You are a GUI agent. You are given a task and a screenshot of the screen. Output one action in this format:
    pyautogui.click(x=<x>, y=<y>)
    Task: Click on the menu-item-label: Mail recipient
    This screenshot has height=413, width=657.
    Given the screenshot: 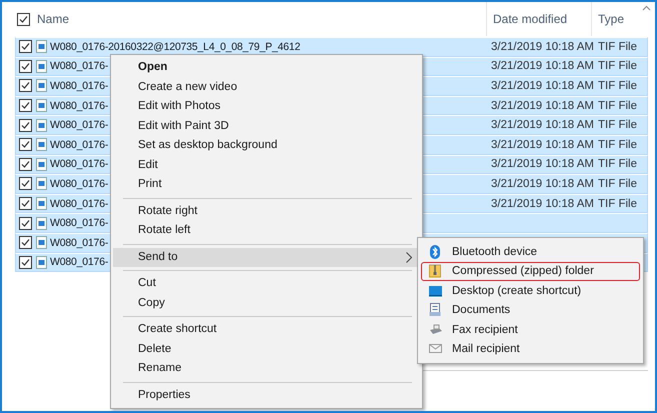 What is the action you would take?
    pyautogui.click(x=486, y=349)
    